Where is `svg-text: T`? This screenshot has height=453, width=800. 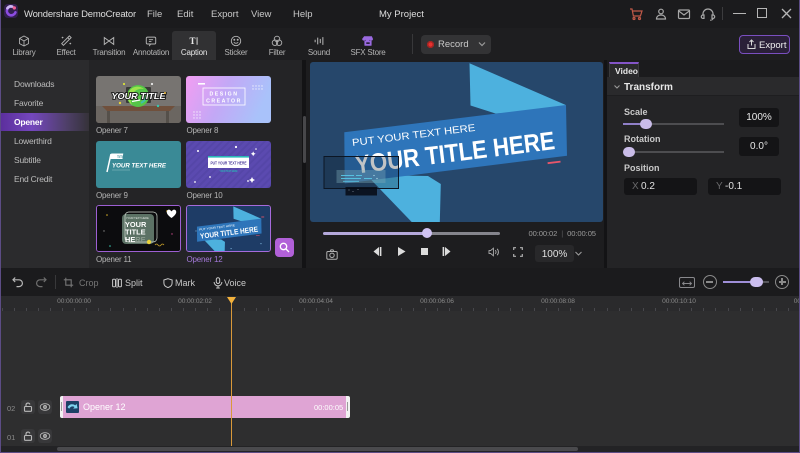
svg-text: T is located at coordinates (193, 41).